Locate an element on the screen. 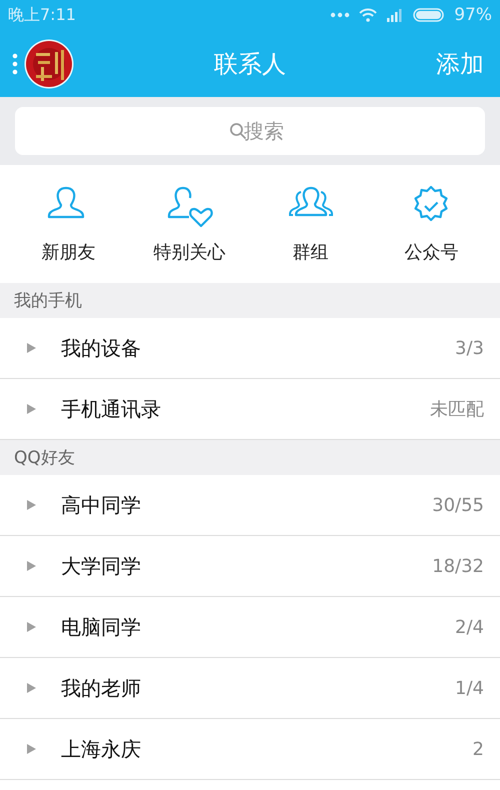 The height and width of the screenshot is (790, 500). section-title: QQ好友 is located at coordinates (44, 458).